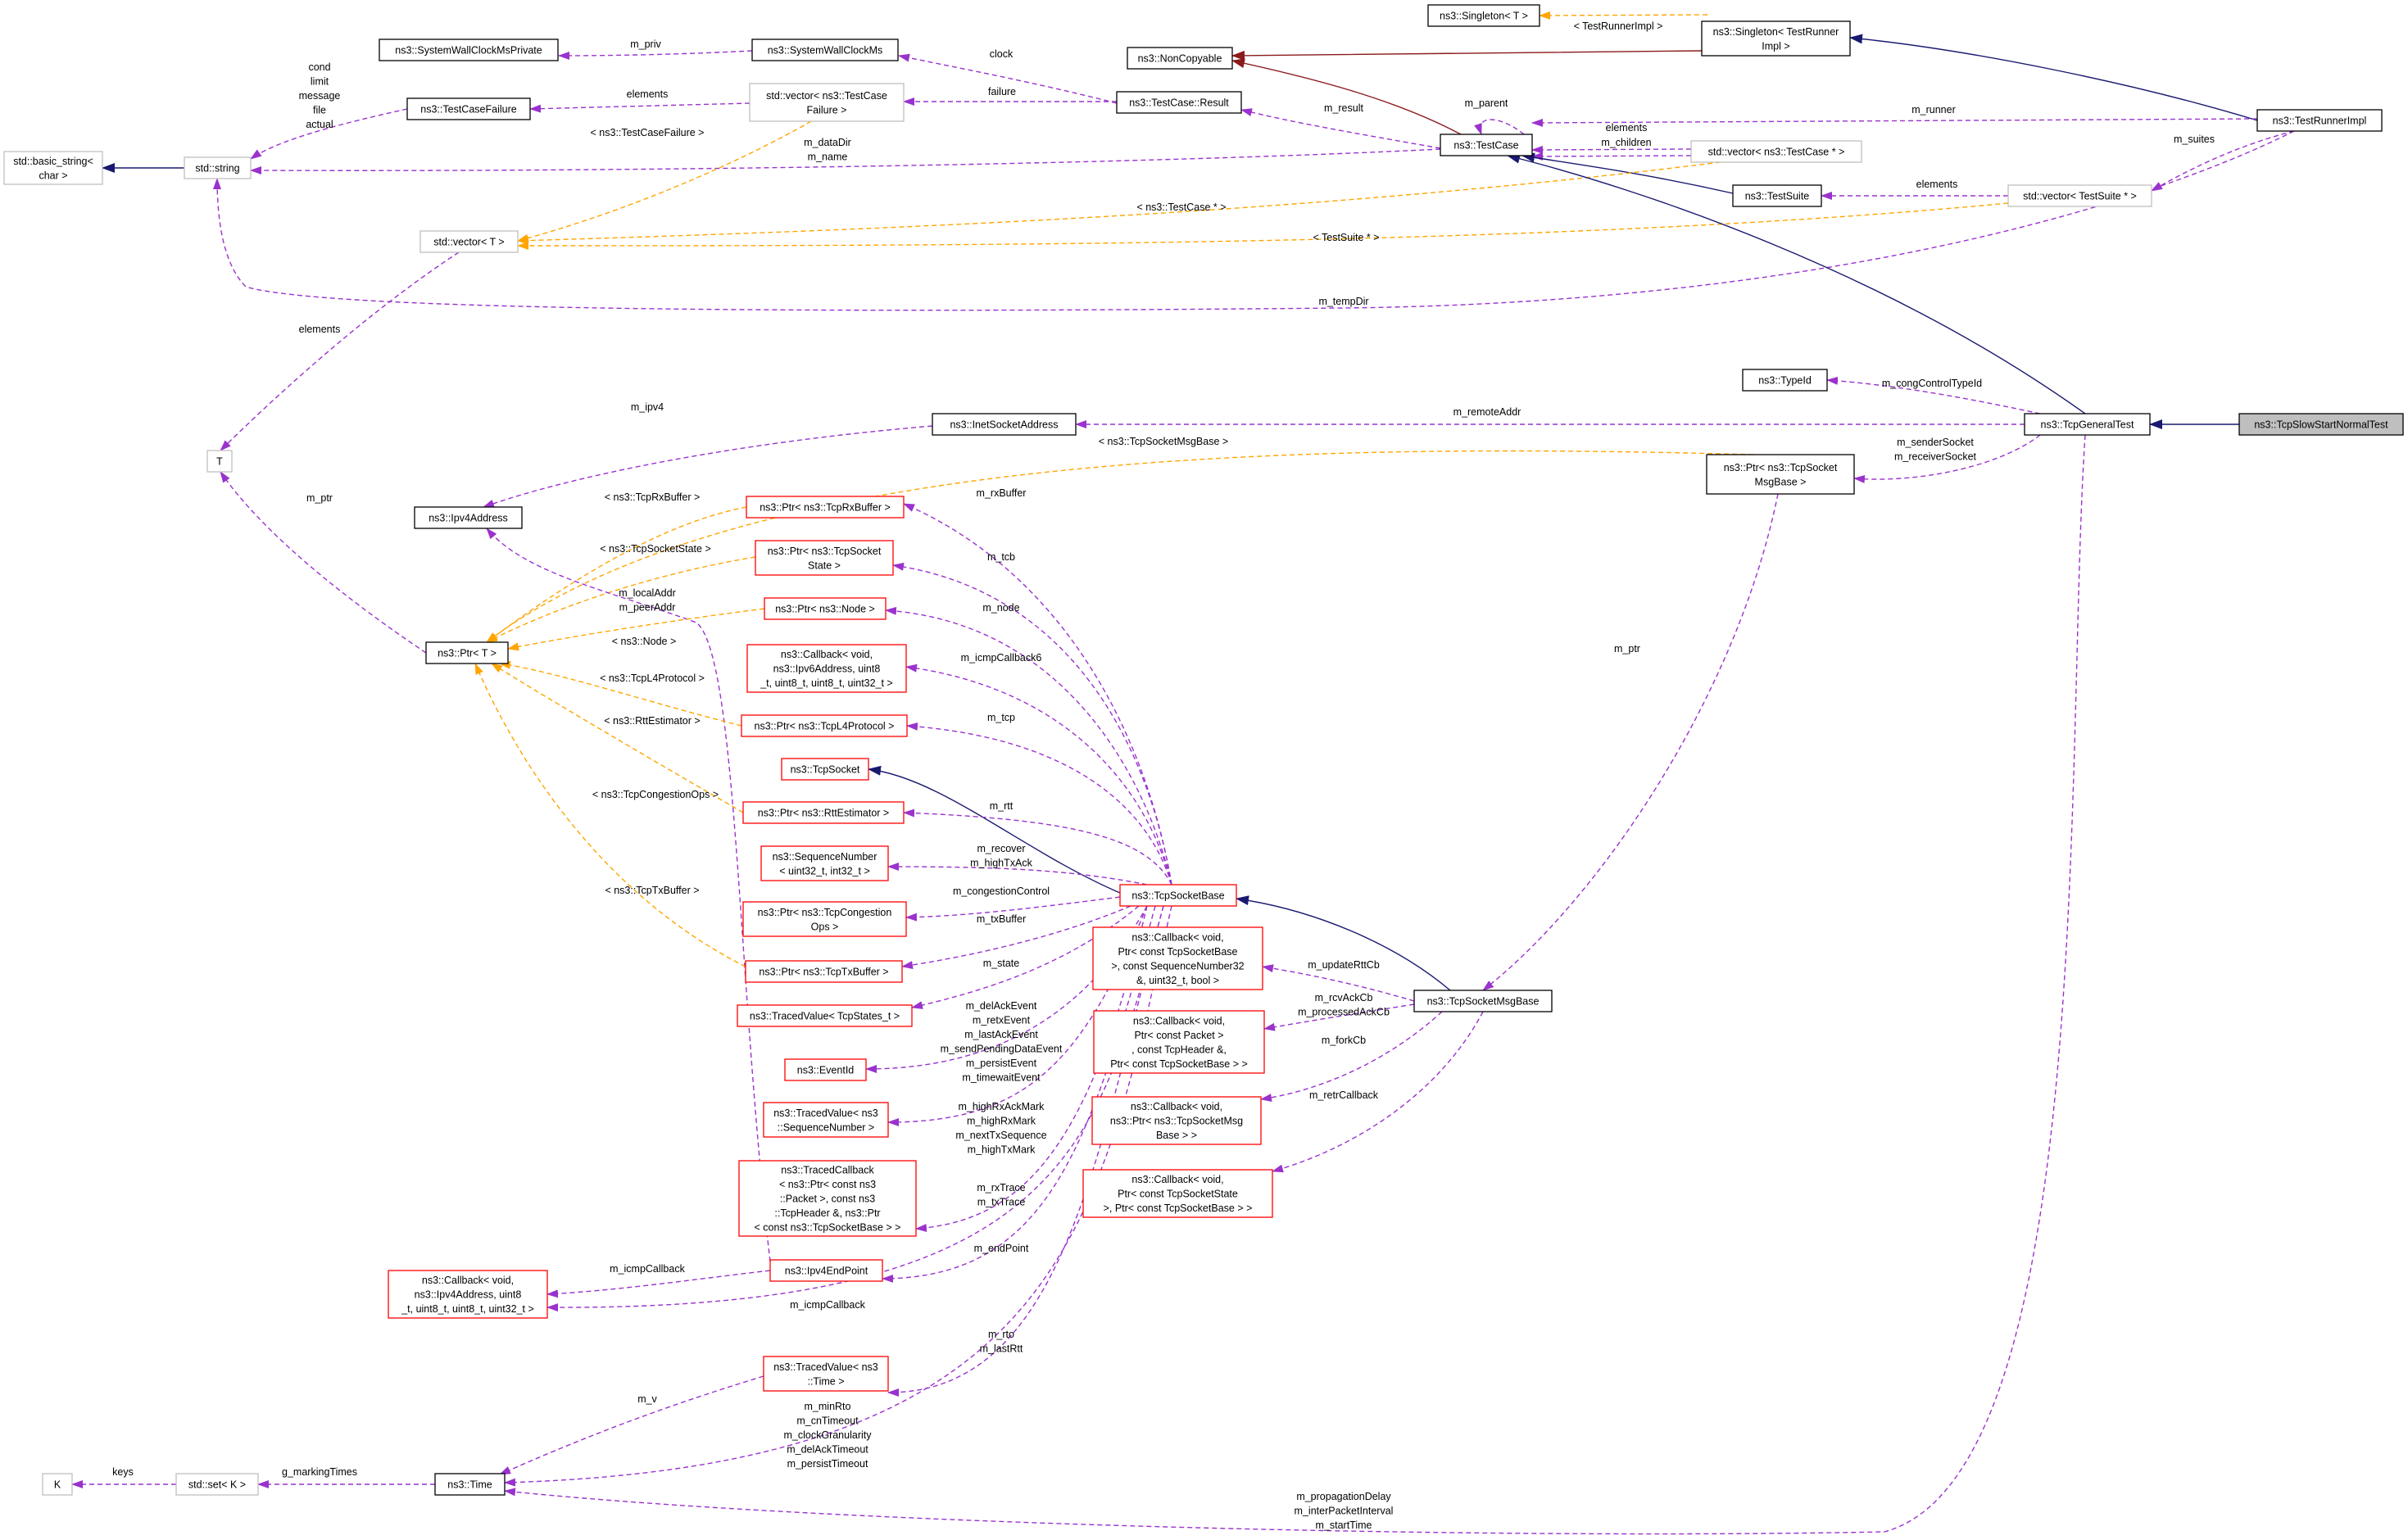 This screenshot has width=2408, height=1540. Describe the element at coordinates (655, 549) in the screenshot. I see `edge-label: < ns3::TcpSocketState >` at that location.